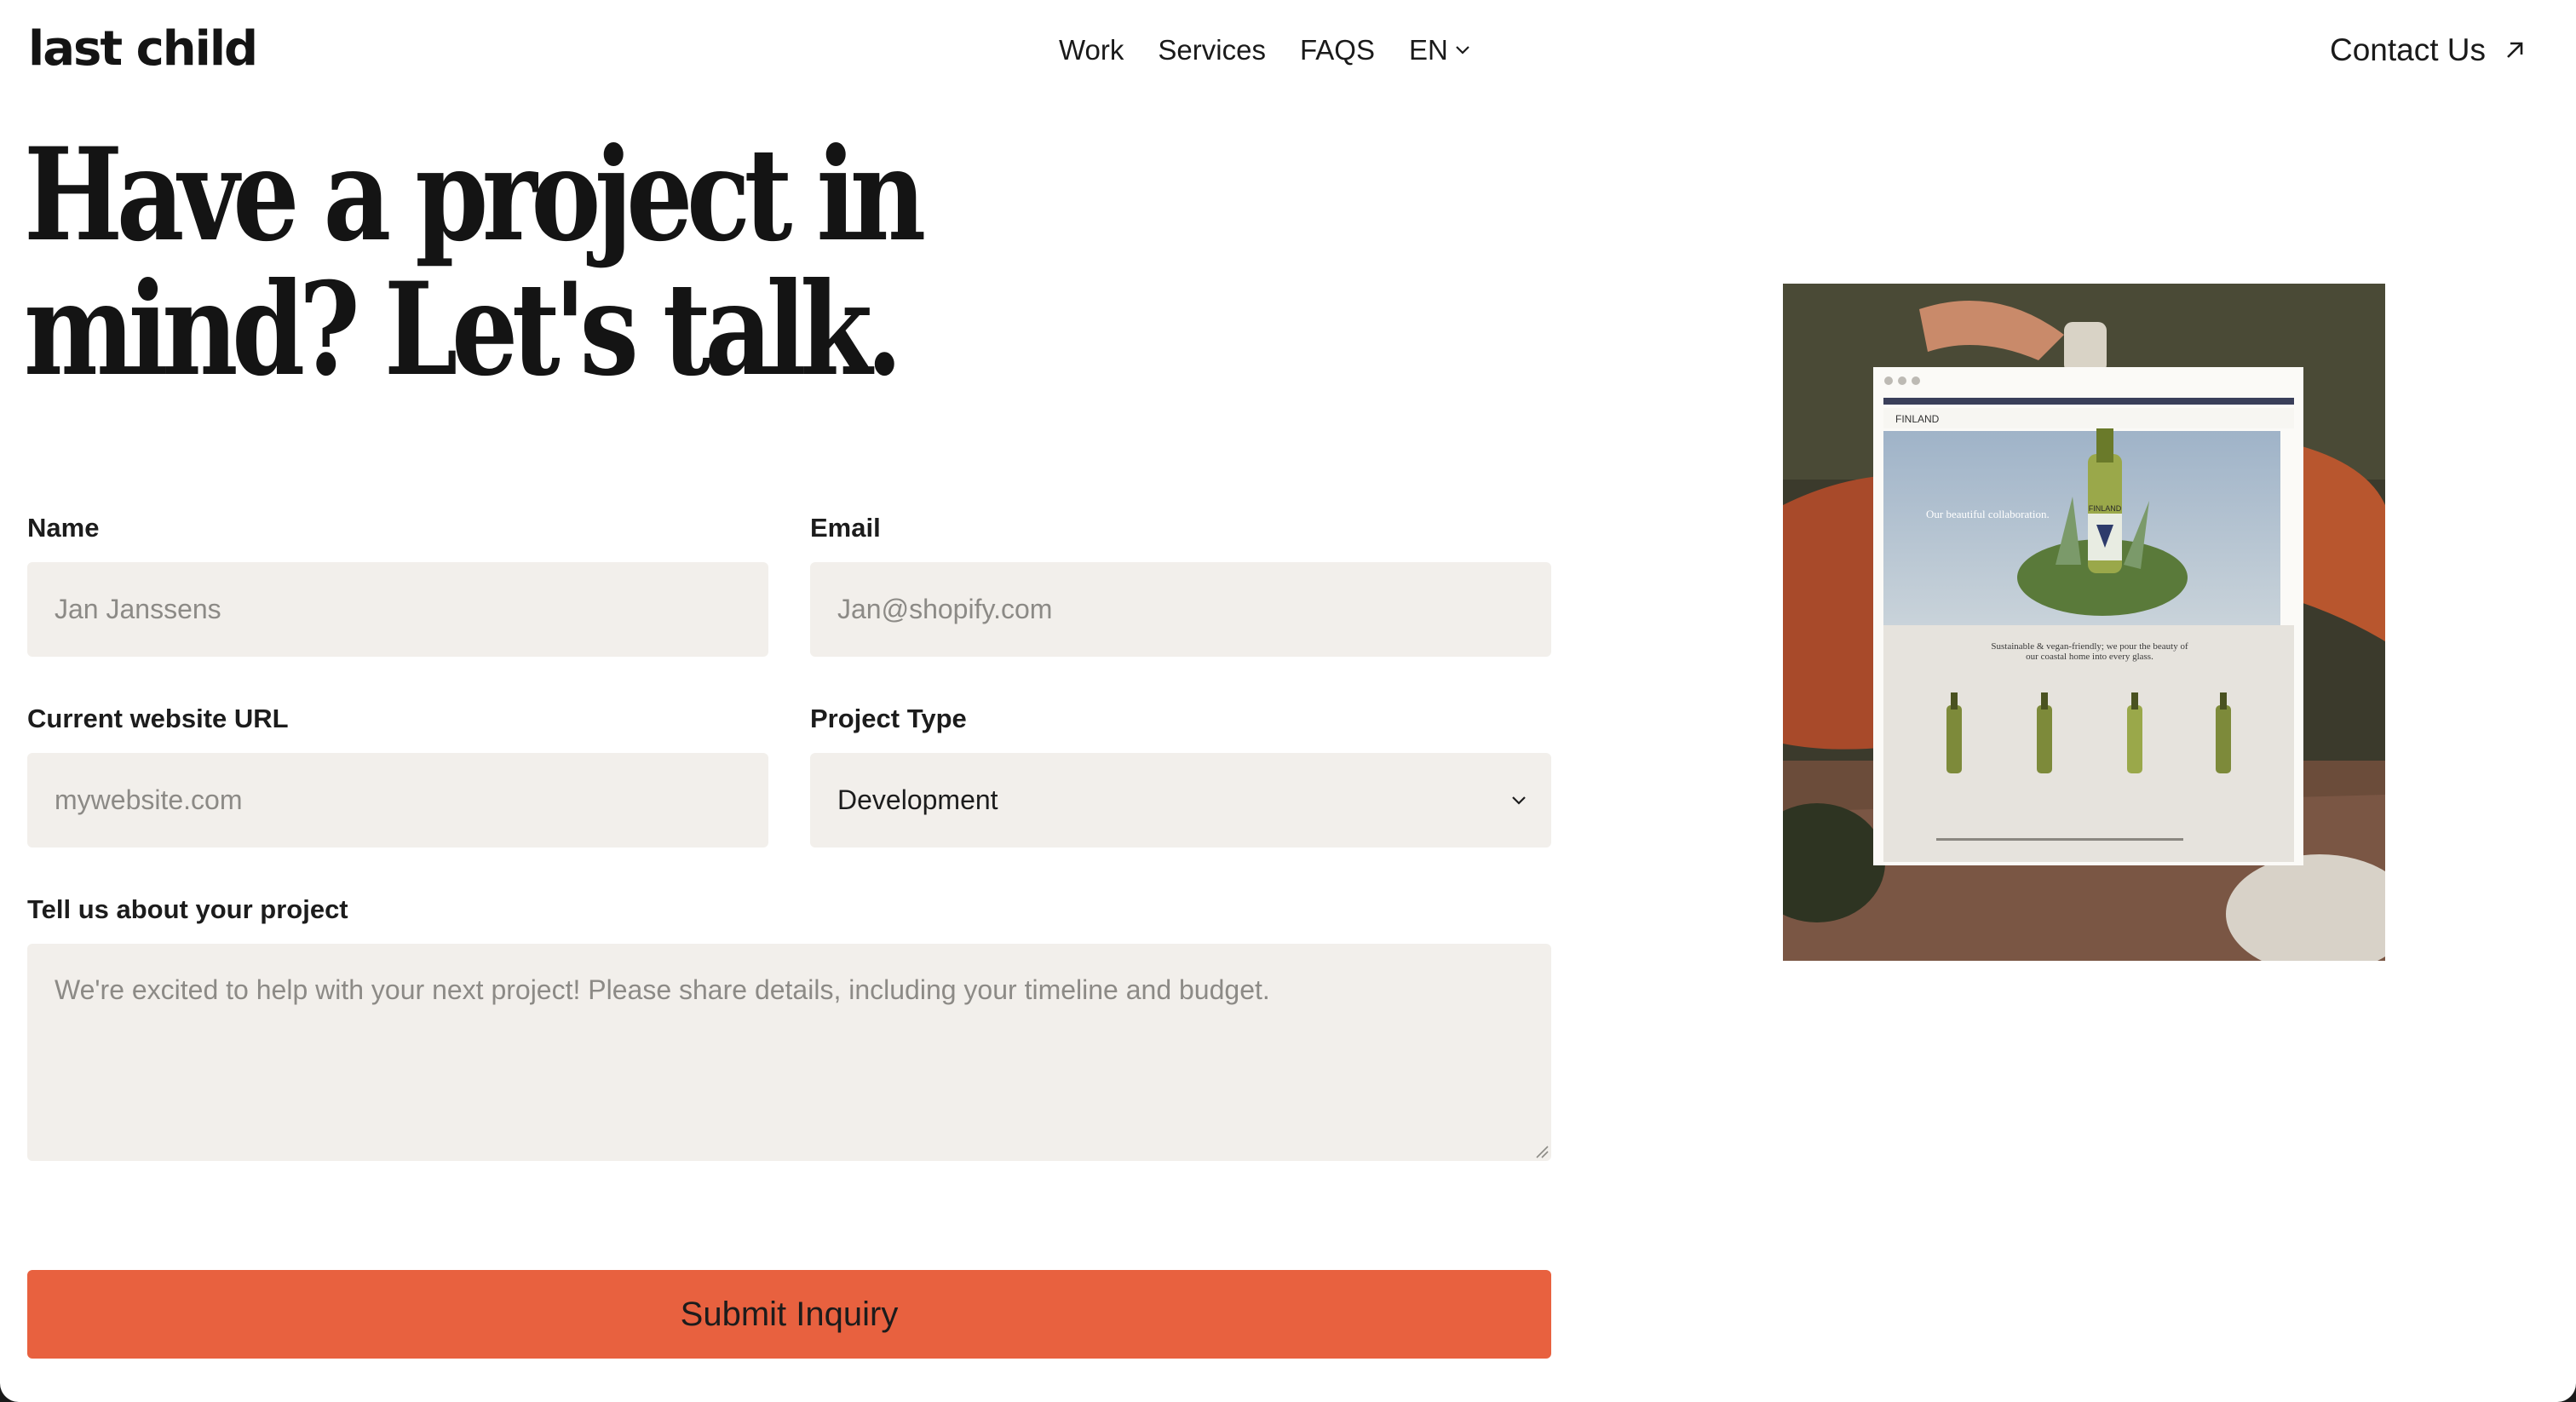 The image size is (2576, 1402). What do you see at coordinates (1988, 514) in the screenshot?
I see `mockup-hero-text: Our beautiful collaboration.` at bounding box center [1988, 514].